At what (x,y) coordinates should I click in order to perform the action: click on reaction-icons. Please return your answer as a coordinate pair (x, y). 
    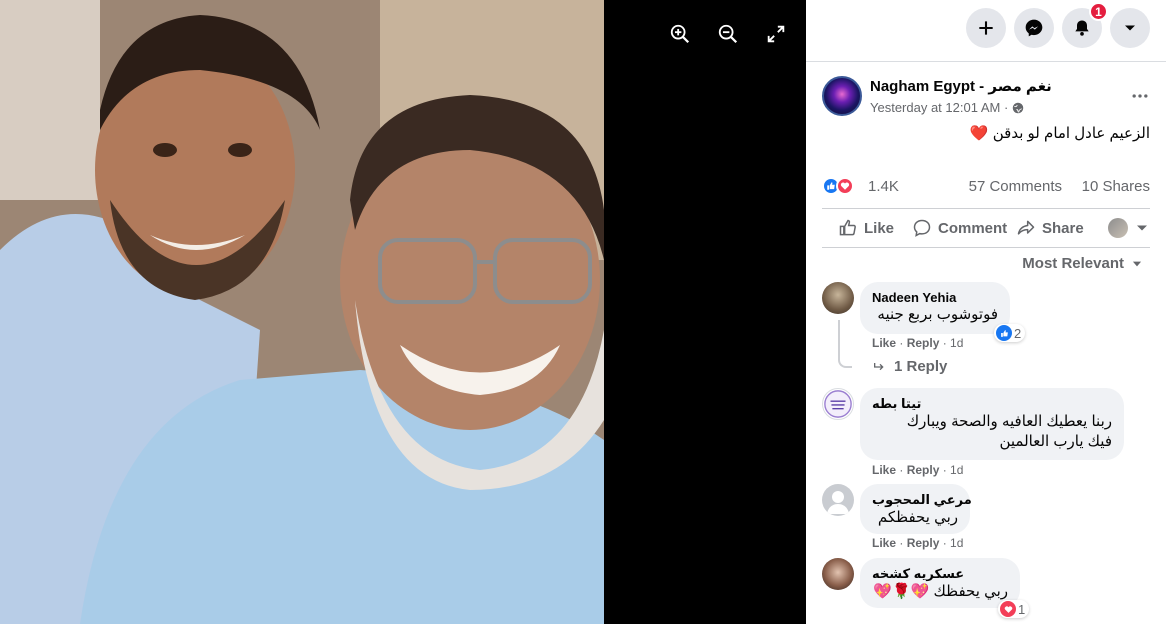
    Looking at the image, I should click on (838, 186).